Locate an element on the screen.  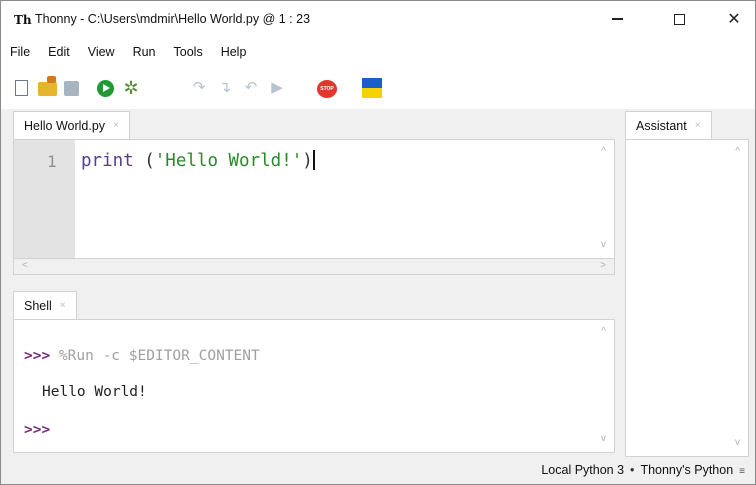
save-icon is located at coordinates (71, 88).